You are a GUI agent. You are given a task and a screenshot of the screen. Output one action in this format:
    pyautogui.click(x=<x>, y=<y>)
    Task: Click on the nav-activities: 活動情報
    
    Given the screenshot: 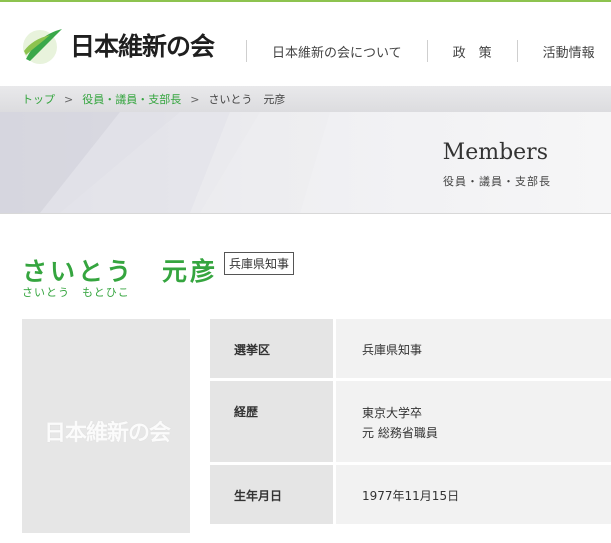 What is the action you would take?
    pyautogui.click(x=564, y=51)
    